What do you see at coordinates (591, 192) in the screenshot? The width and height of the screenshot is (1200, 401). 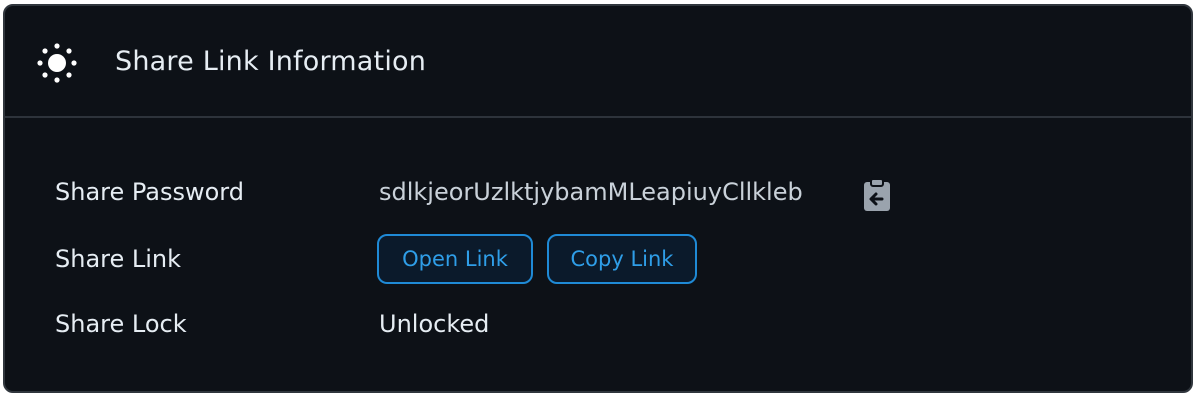 I see `share-password-value: sdlkjeorUzlktjybamMLeapiuyCllkleb` at bounding box center [591, 192].